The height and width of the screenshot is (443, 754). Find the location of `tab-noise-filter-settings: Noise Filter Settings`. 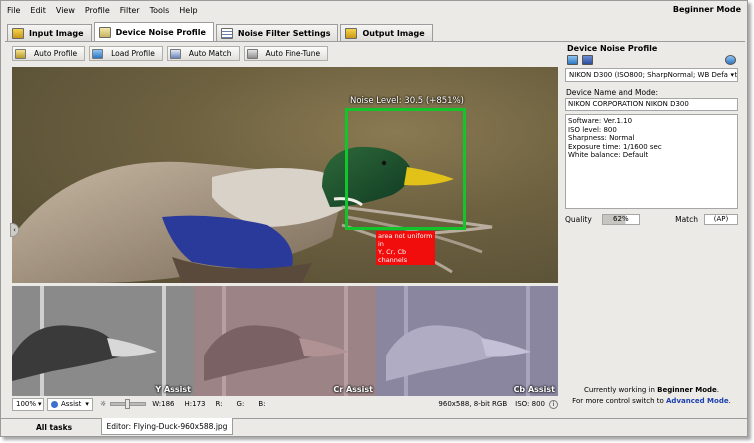

tab-noise-filter-settings: Noise Filter Settings is located at coordinates (277, 33).